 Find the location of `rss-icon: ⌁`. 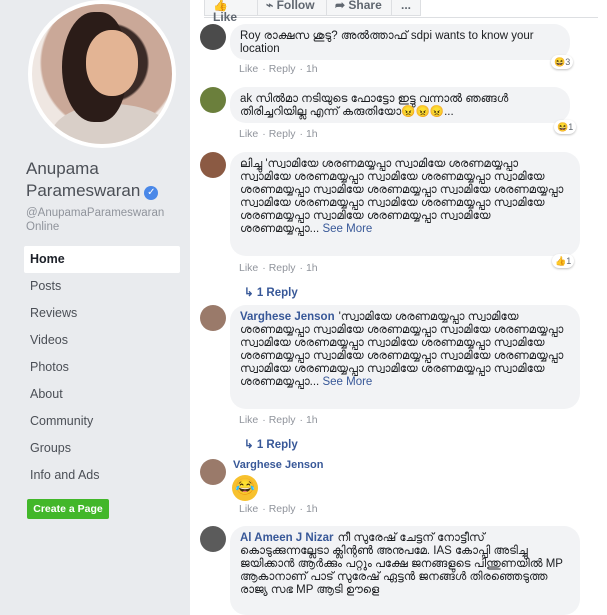

rss-icon: ⌁ is located at coordinates (270, 6).